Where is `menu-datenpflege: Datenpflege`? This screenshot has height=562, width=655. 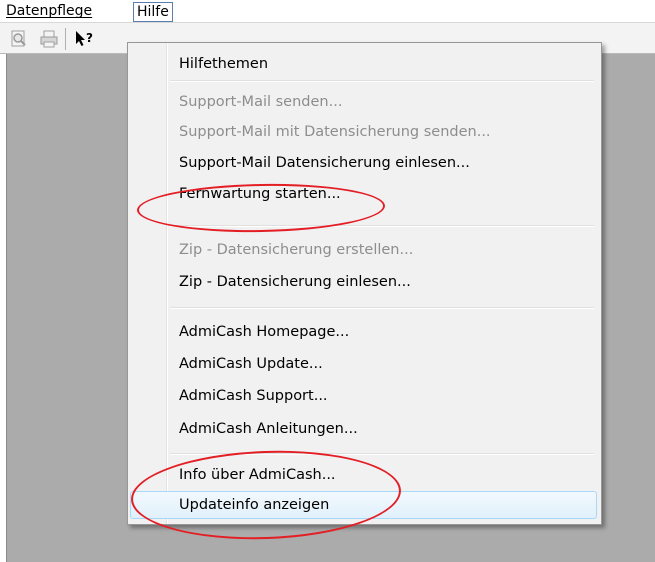
menu-datenpflege: Datenpflege is located at coordinates (49, 11).